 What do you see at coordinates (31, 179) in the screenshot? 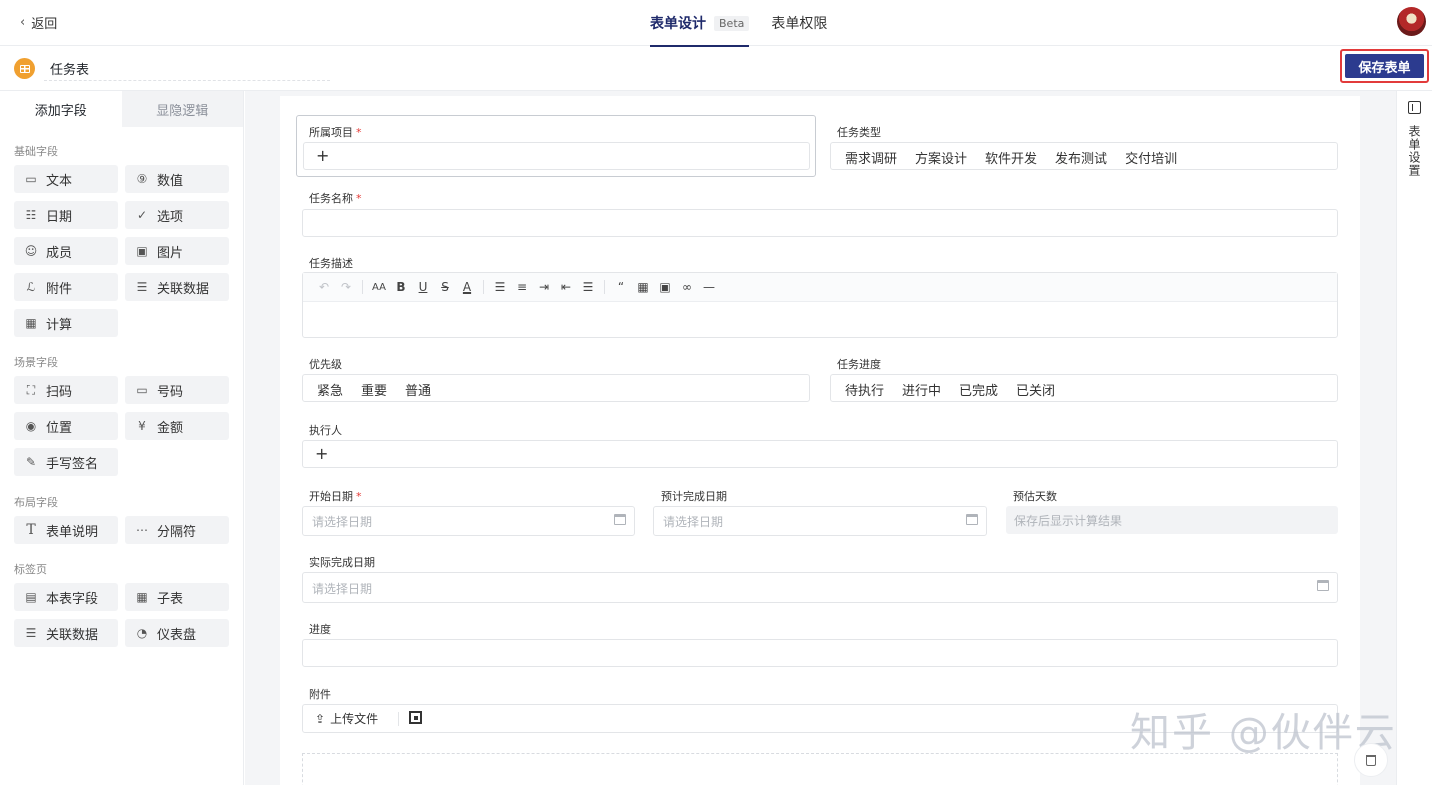
I see `text-field-icon: ▭` at bounding box center [31, 179].